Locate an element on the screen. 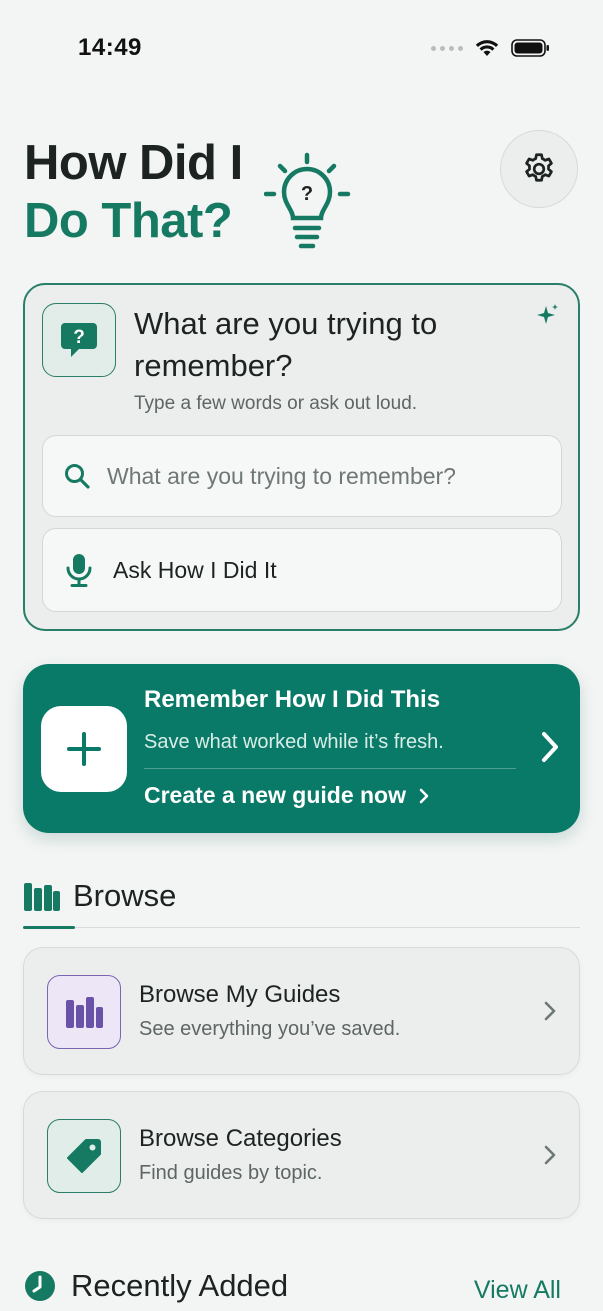 This screenshot has height=1311, width=603. search-input: What are you trying to remember? is located at coordinates (302, 476).